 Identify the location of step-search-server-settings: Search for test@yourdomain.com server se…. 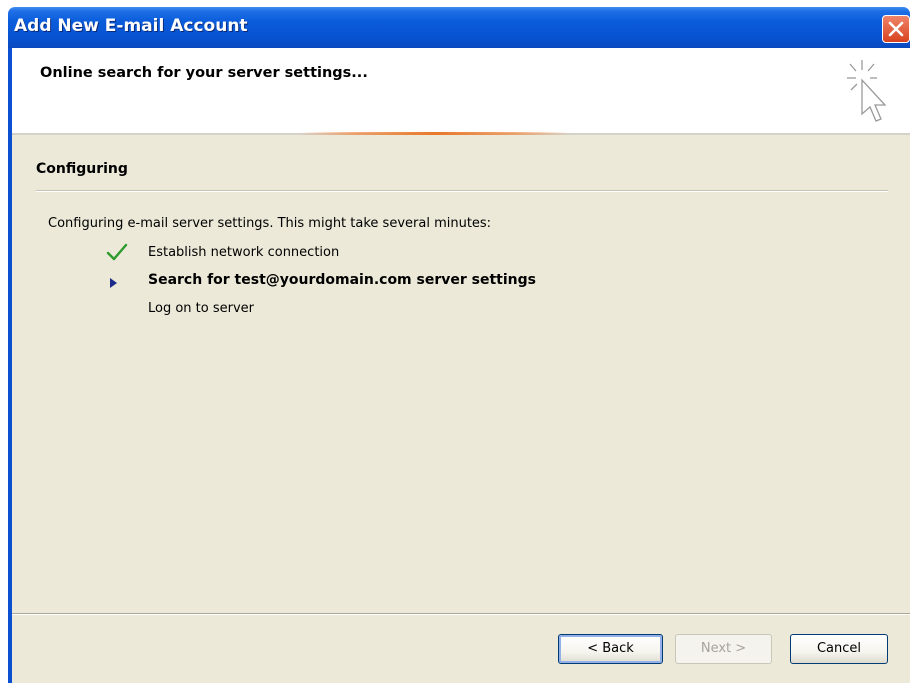
(342, 280).